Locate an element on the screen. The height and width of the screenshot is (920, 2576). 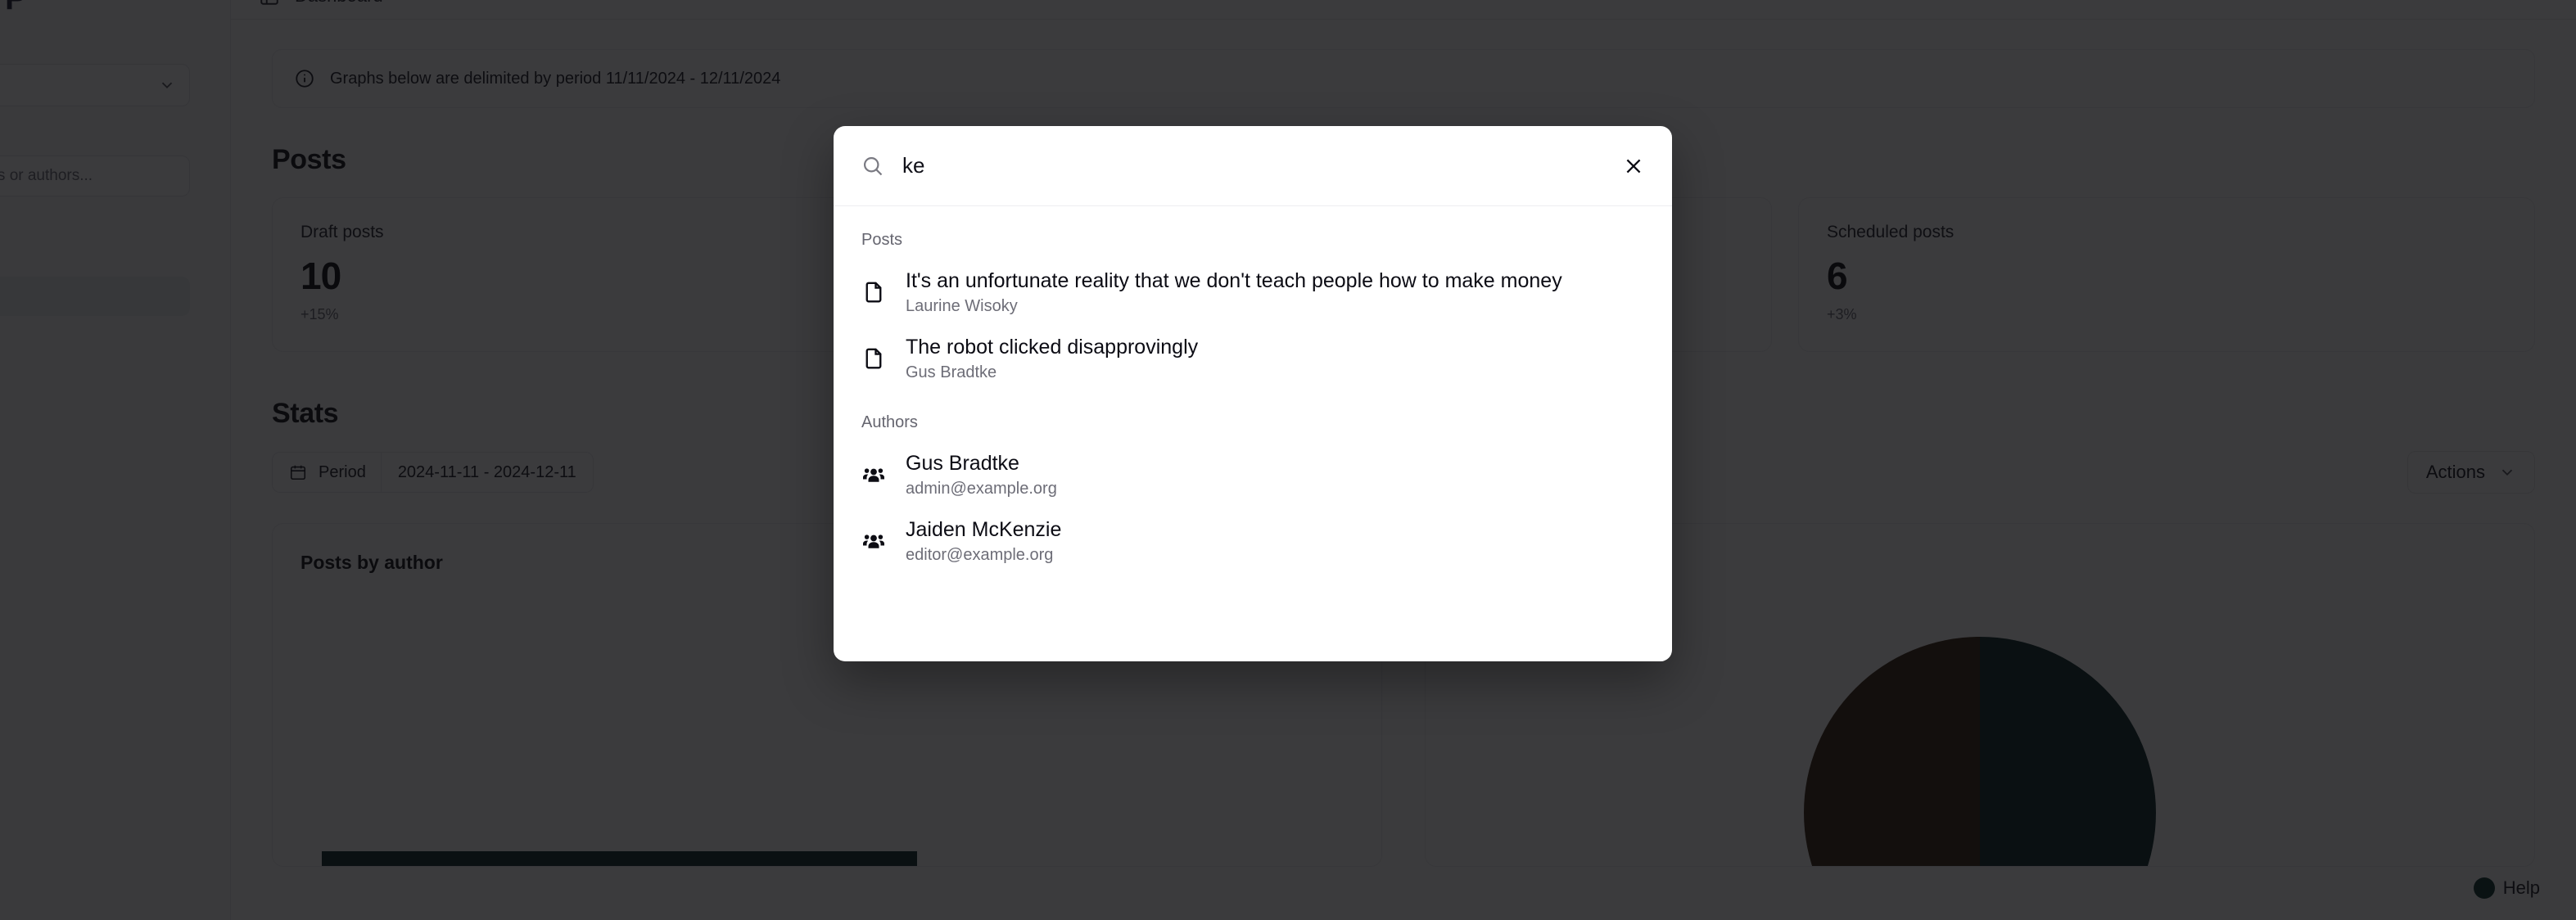
result-title: The robot clicked disapprovingly is located at coordinates (1052, 348).